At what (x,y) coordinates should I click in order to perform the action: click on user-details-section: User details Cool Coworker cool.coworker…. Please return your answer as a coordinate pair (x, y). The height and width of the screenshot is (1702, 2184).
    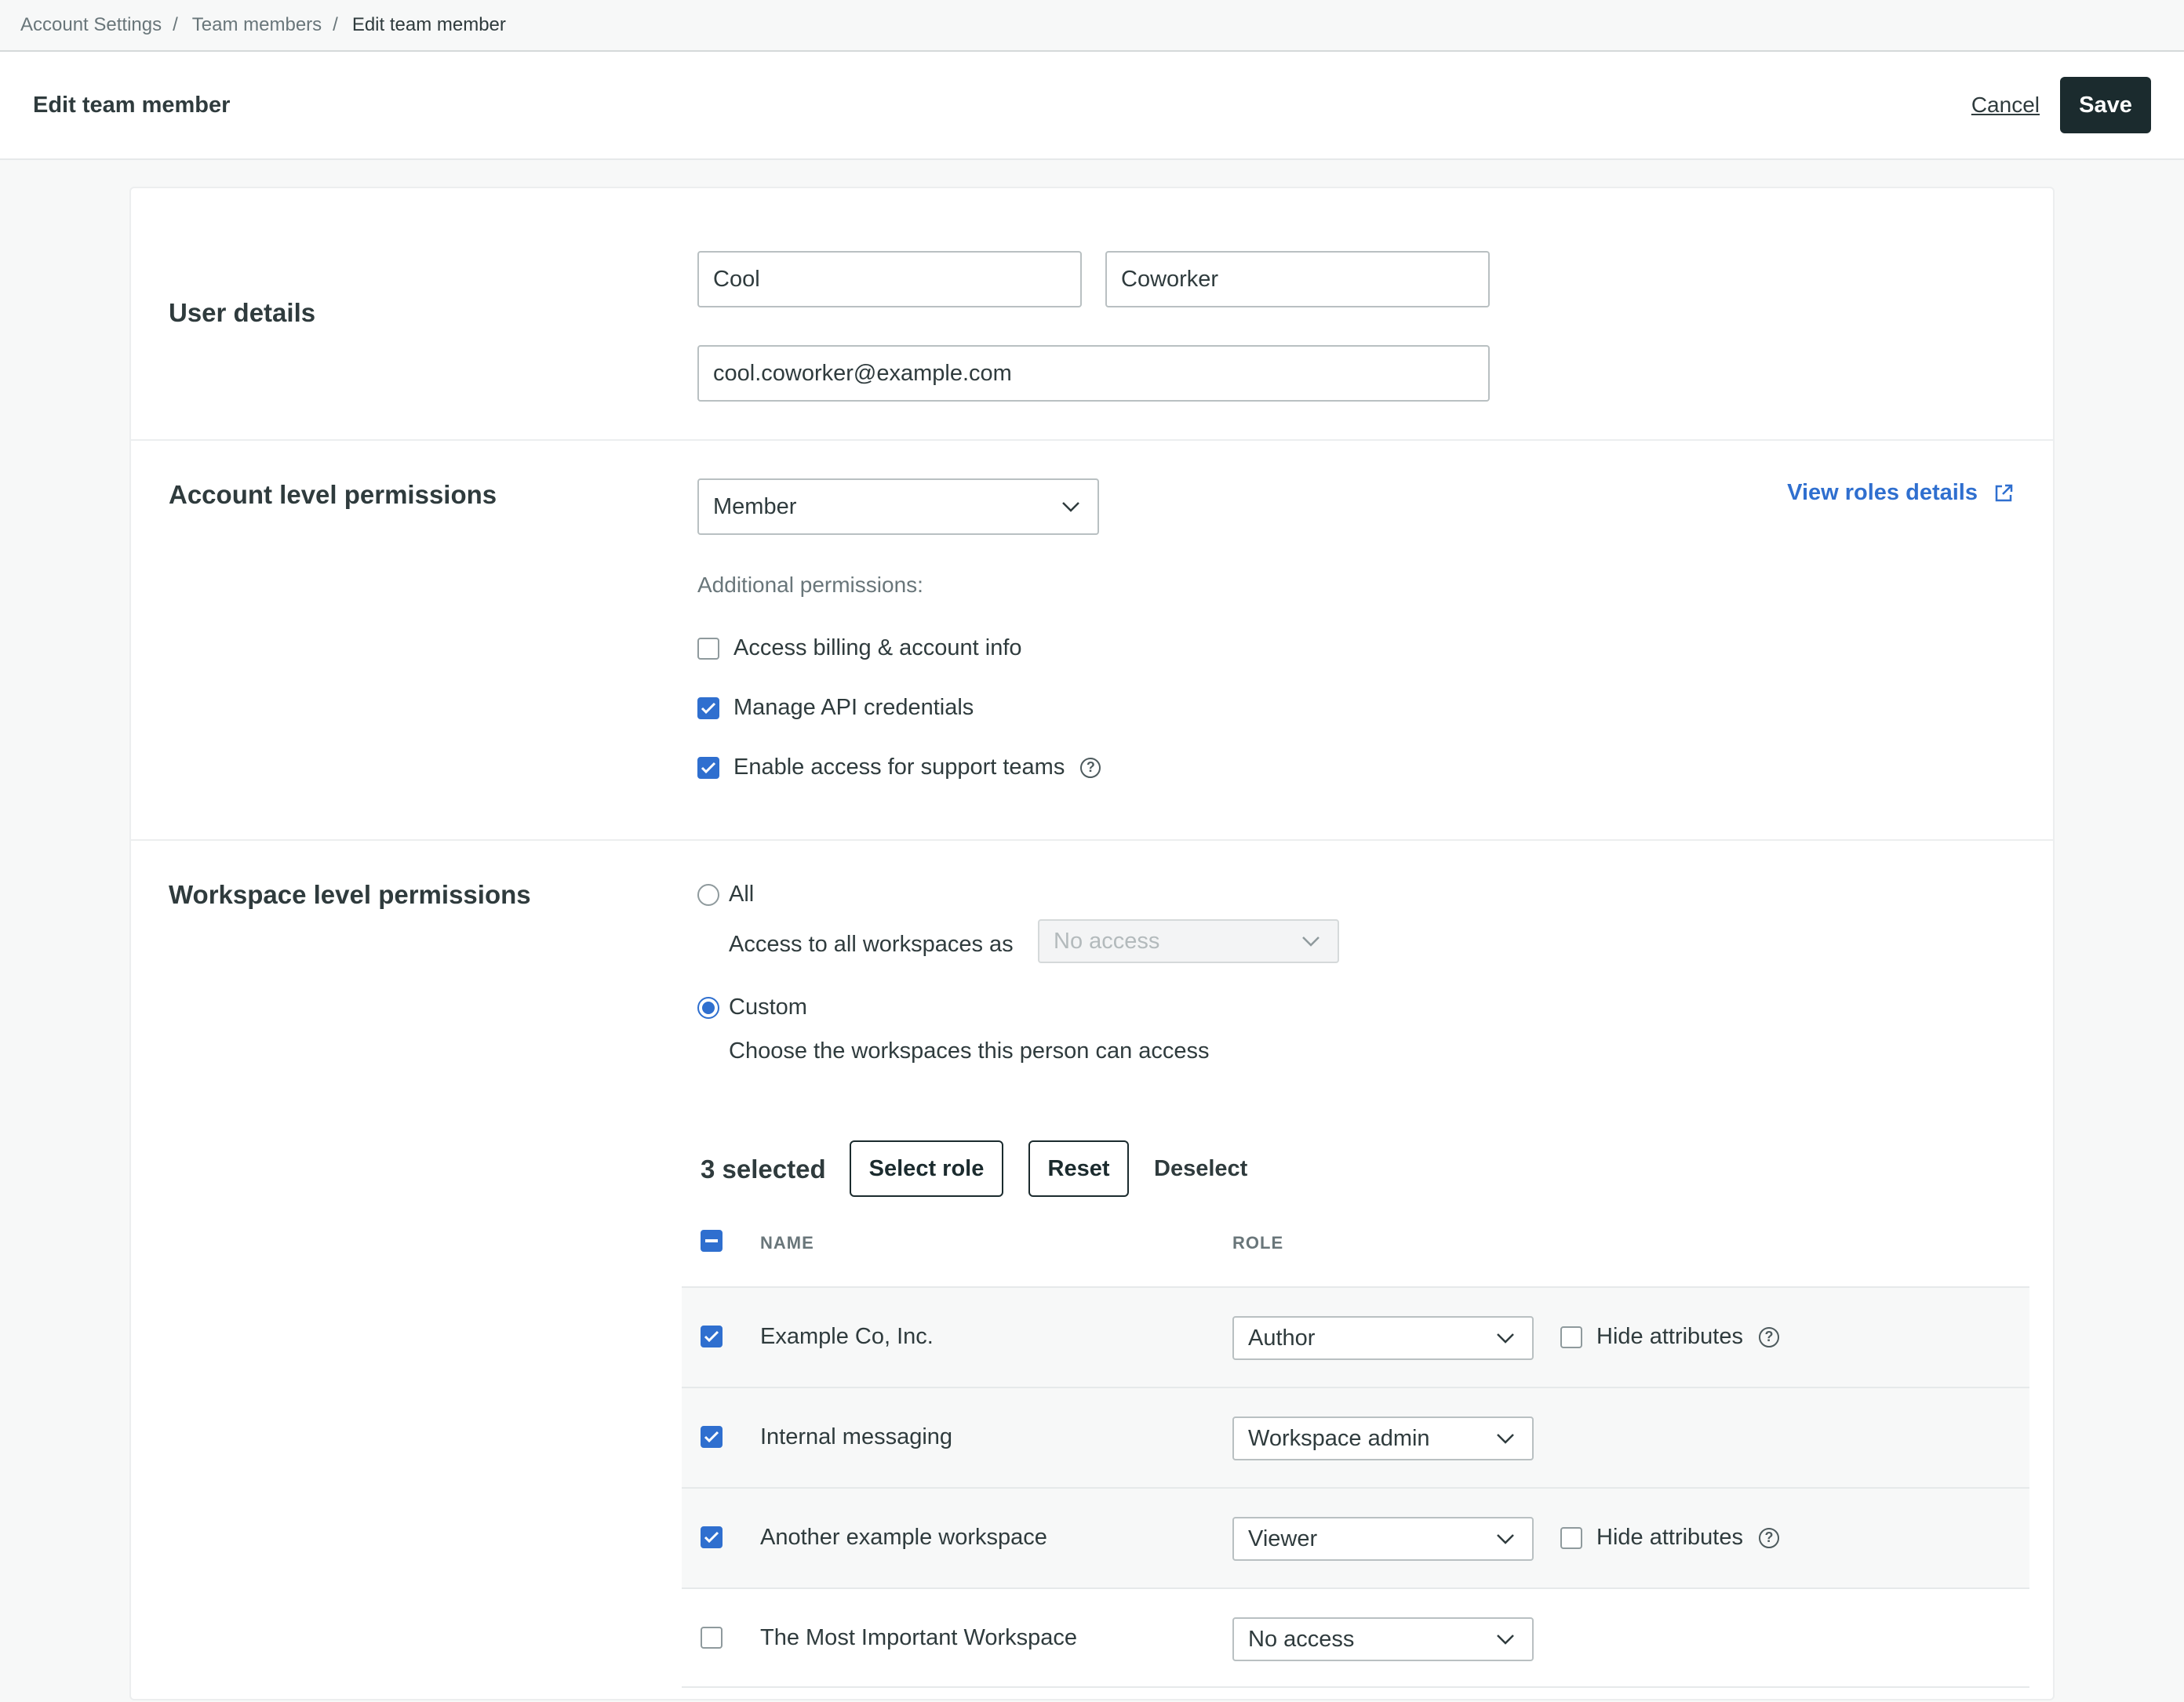
    Looking at the image, I should click on (1092, 314).